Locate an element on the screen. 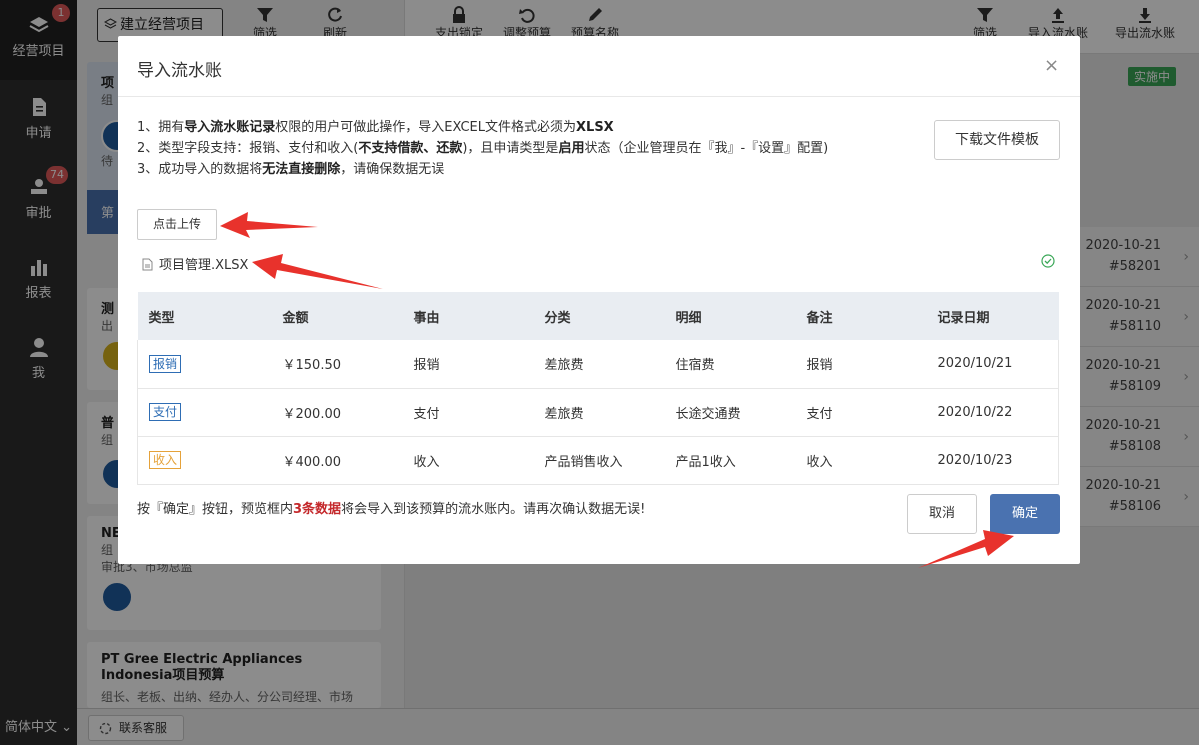  table-row: 支付 ￥200.00 支付 差旅费 长途交通费 支付 2020/10/22 is located at coordinates (598, 412).